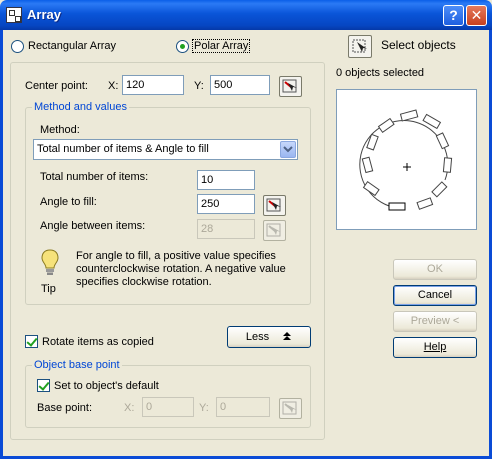  What do you see at coordinates (243, 407) in the screenshot?
I see `base-y-input: 0` at bounding box center [243, 407].